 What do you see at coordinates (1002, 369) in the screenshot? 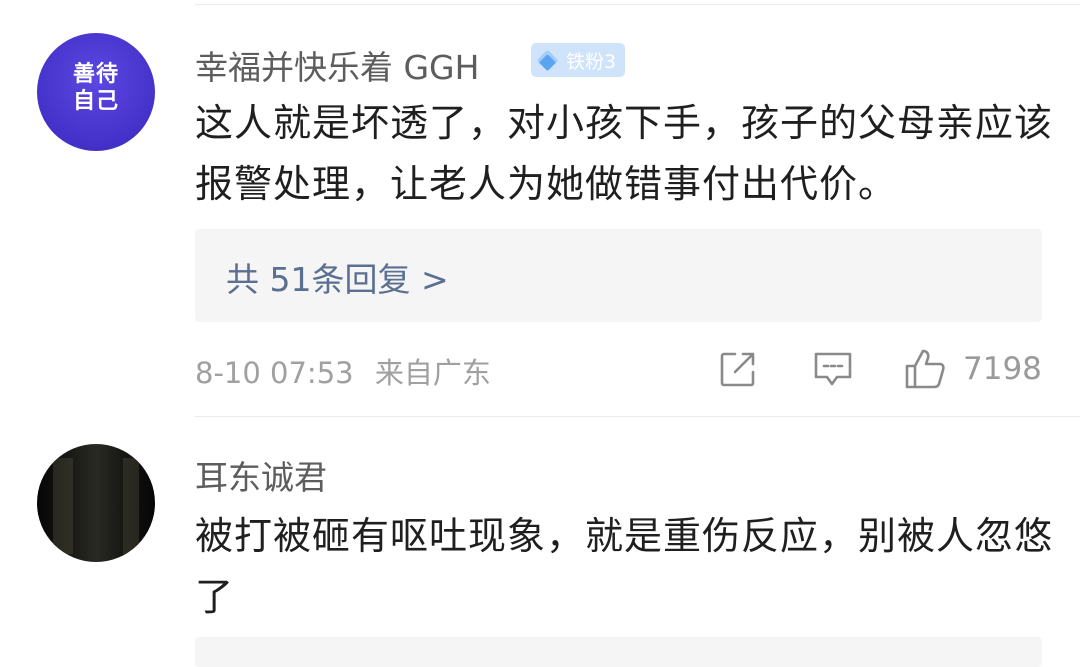
I see `like-count: 7198` at bounding box center [1002, 369].